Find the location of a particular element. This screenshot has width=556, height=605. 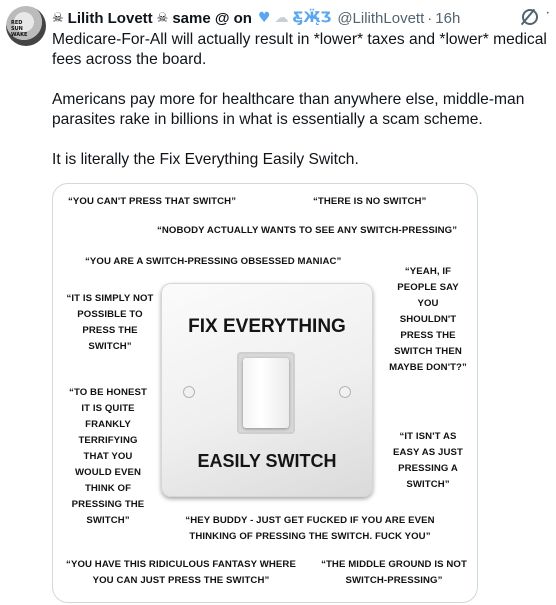

grok-icon is located at coordinates (530, 17).